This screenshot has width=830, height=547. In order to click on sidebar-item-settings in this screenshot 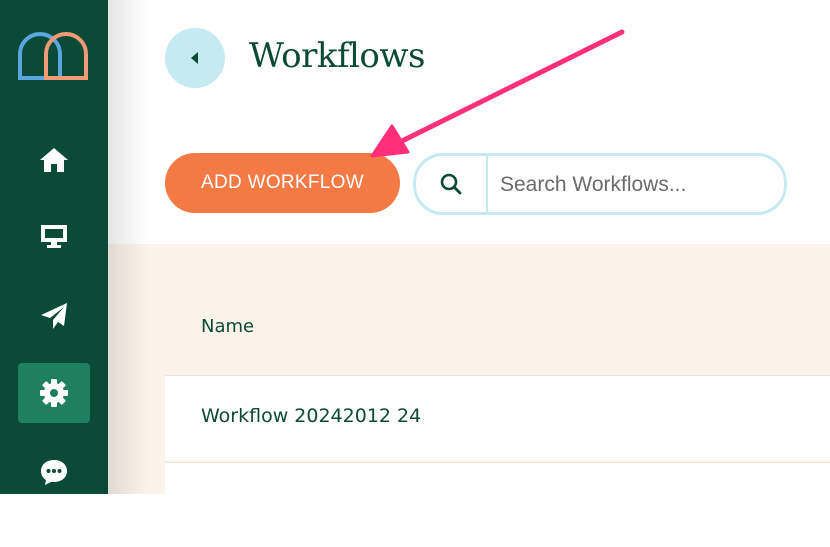, I will do `click(54, 393)`.